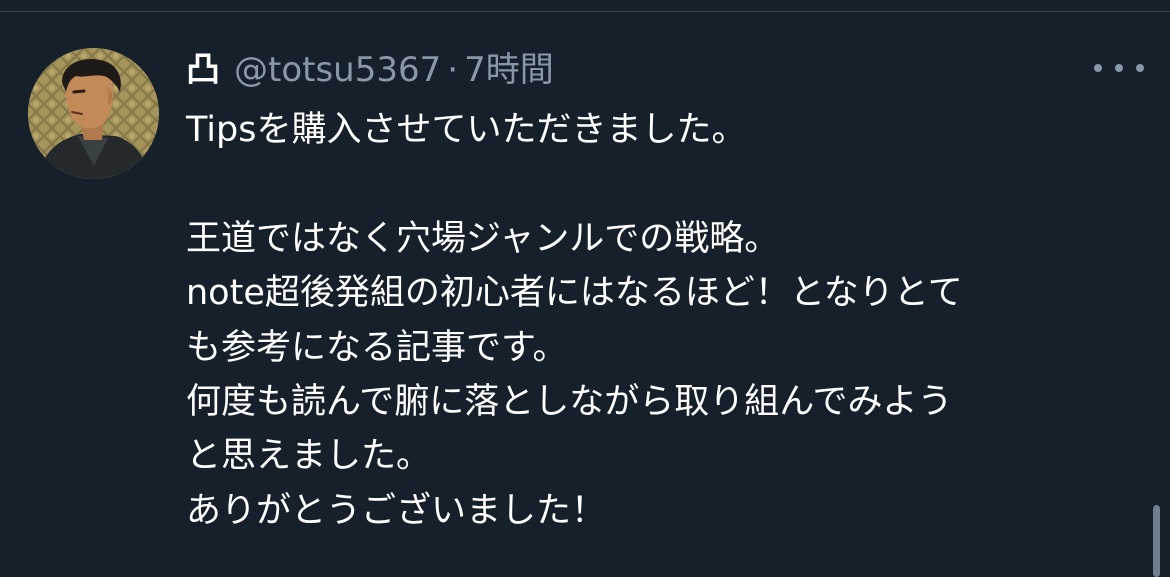  What do you see at coordinates (466, 130) in the screenshot?
I see `tweet-line: Tipsを購入させていただきました。` at bounding box center [466, 130].